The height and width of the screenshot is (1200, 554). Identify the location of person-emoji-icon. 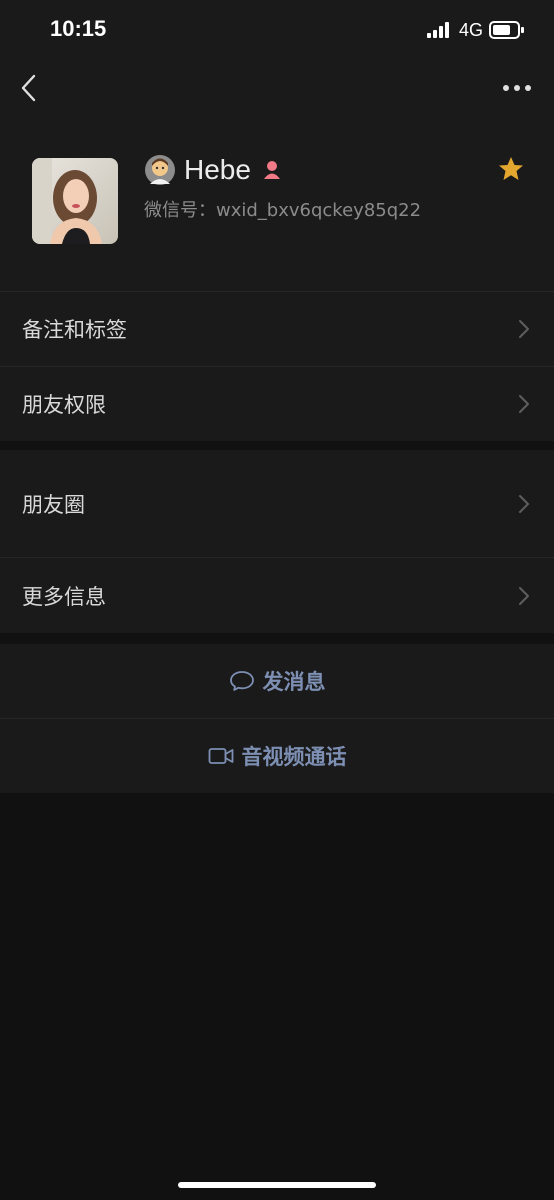
(160, 170).